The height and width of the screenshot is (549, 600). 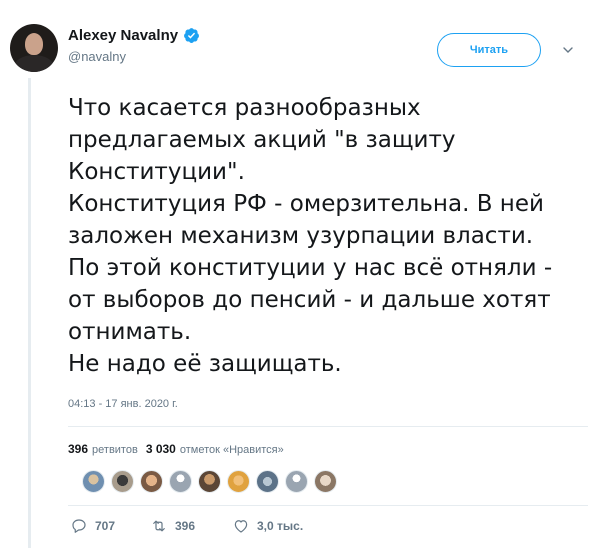 I want to click on retweet-button: 396, so click(x=191, y=526).